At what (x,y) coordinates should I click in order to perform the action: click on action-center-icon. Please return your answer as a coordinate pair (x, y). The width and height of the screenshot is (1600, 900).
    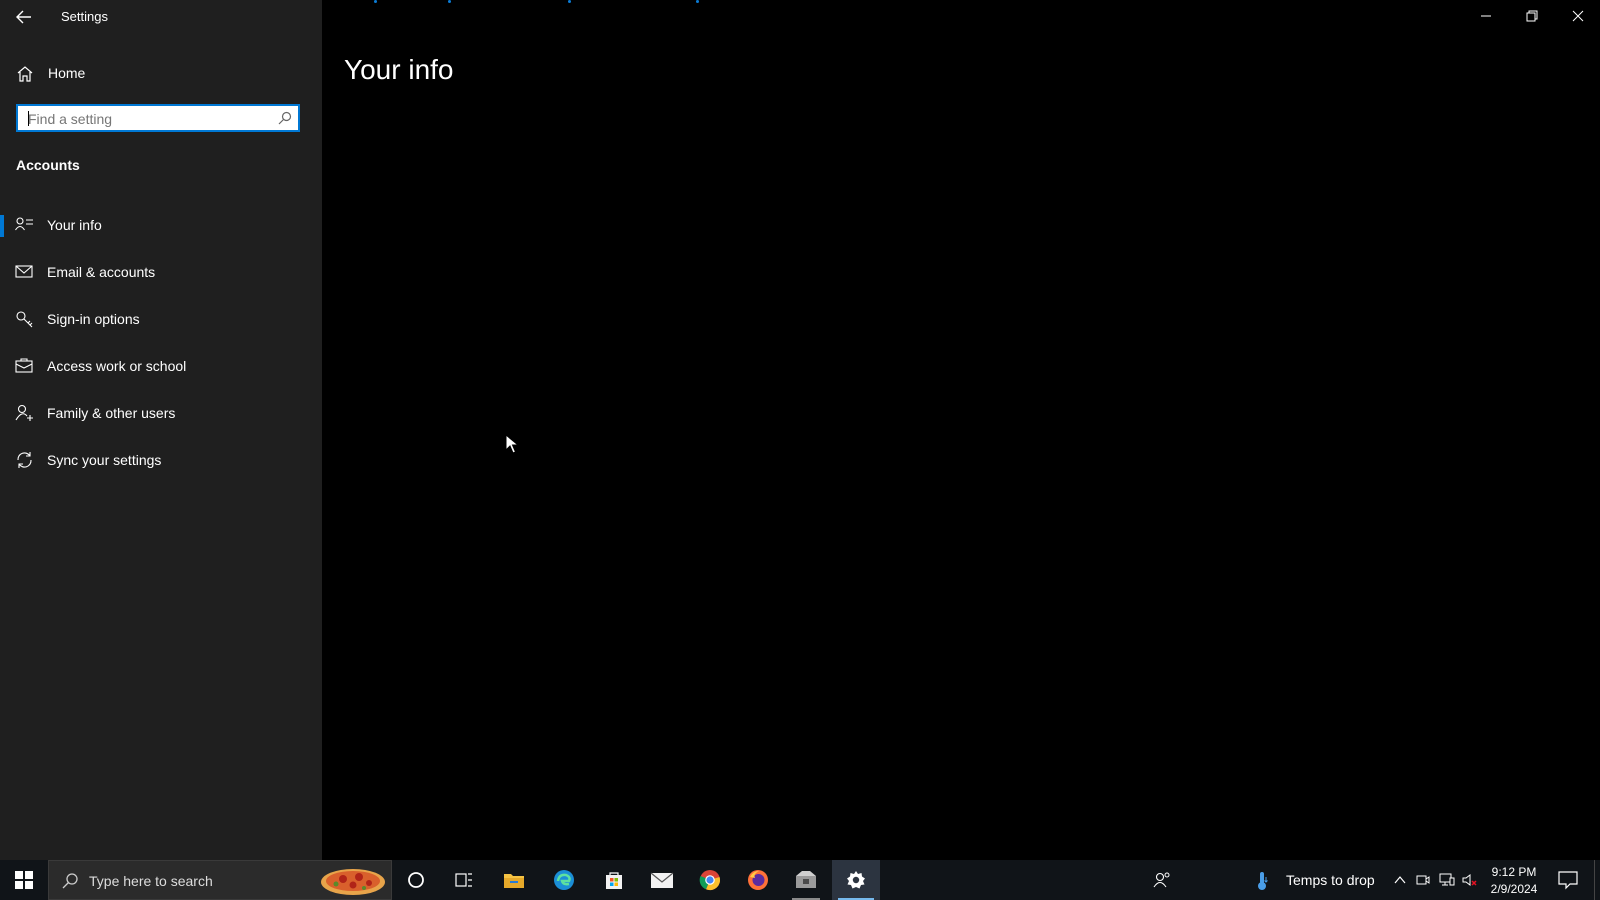
    Looking at the image, I should click on (1568, 880).